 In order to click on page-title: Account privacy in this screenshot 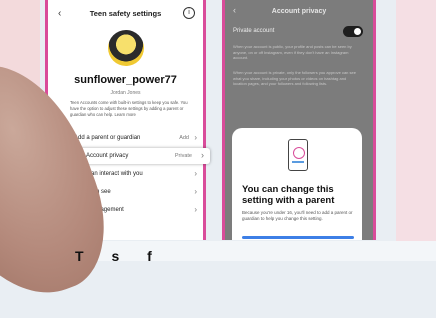, I will do `click(299, 11)`.